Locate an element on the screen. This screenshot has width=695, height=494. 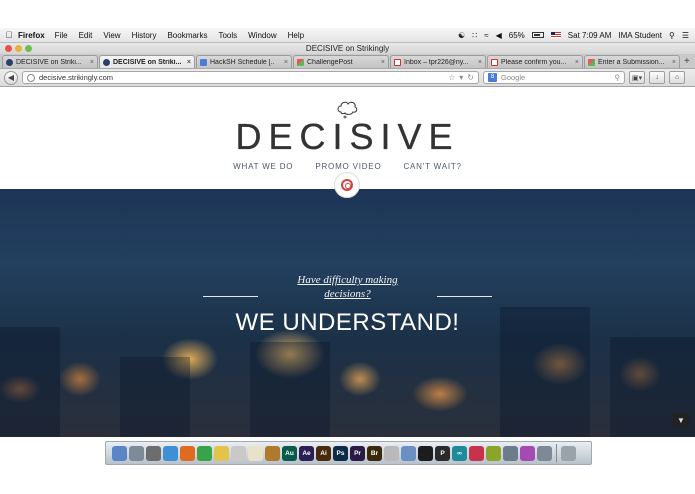
tab-challengepost: ChallengePost × is located at coordinates (341, 61).